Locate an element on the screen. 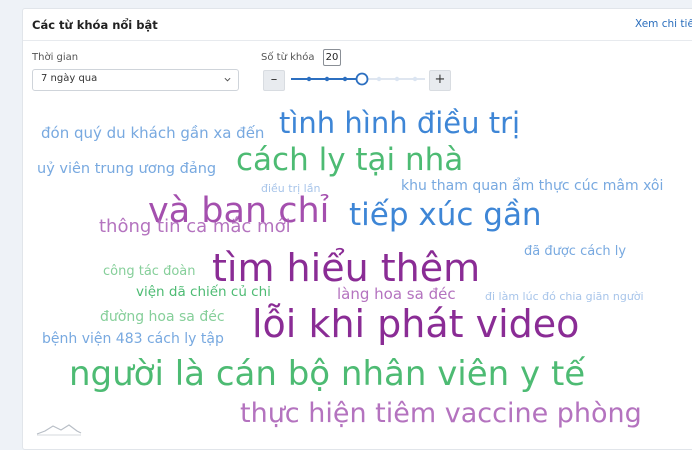 The height and width of the screenshot is (450, 692). keyword: bệnh viện 483 cách ly tập is located at coordinates (133, 339).